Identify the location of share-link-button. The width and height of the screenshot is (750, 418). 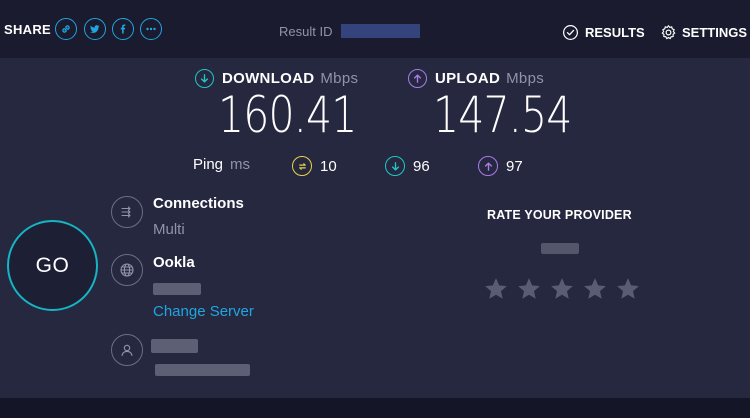
(66, 29).